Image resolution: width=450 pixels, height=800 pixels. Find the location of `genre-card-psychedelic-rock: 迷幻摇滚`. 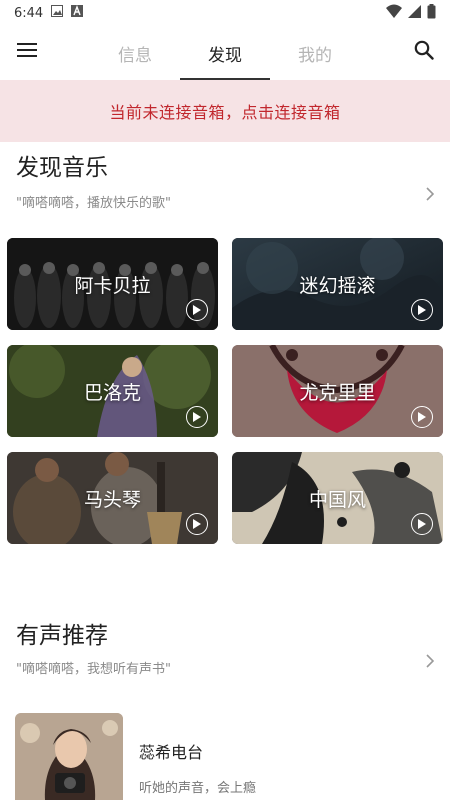

genre-card-psychedelic-rock: 迷幻摇滚 is located at coordinates (337, 284).